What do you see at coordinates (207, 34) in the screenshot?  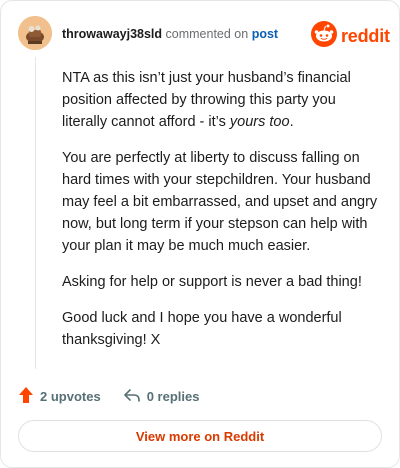 I see `commented-on-text: commented on` at bounding box center [207, 34].